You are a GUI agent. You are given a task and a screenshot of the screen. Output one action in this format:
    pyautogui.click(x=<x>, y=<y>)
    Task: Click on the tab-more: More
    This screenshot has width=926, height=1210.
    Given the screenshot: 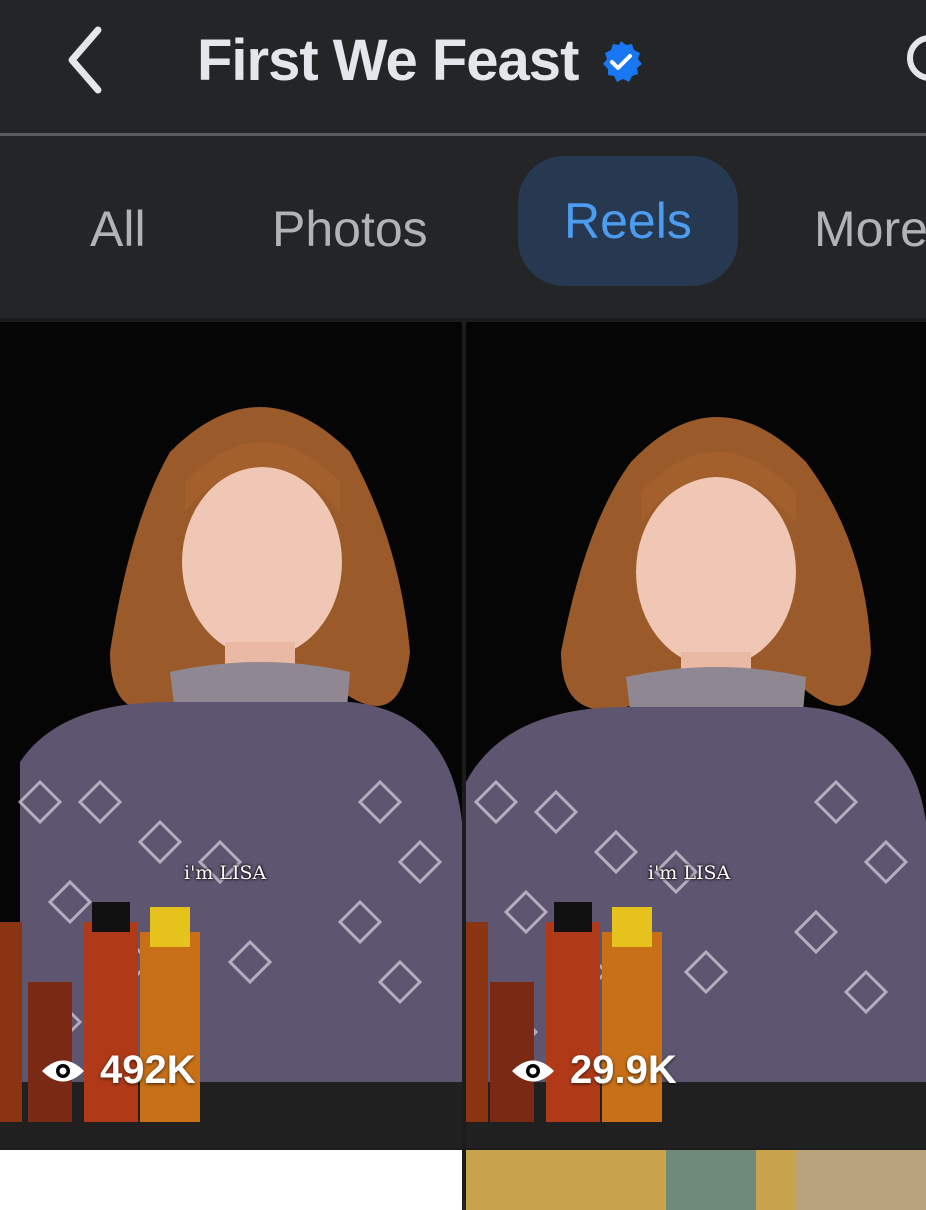 What is the action you would take?
    pyautogui.click(x=870, y=229)
    